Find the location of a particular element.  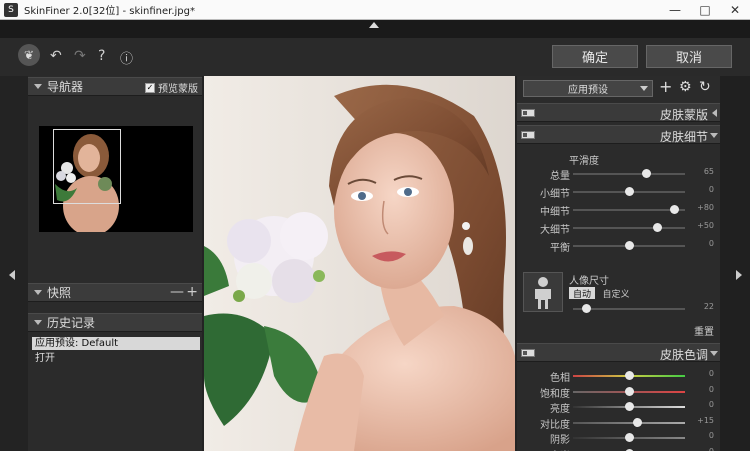

slider-label: 中细节 is located at coordinates (555, 212).